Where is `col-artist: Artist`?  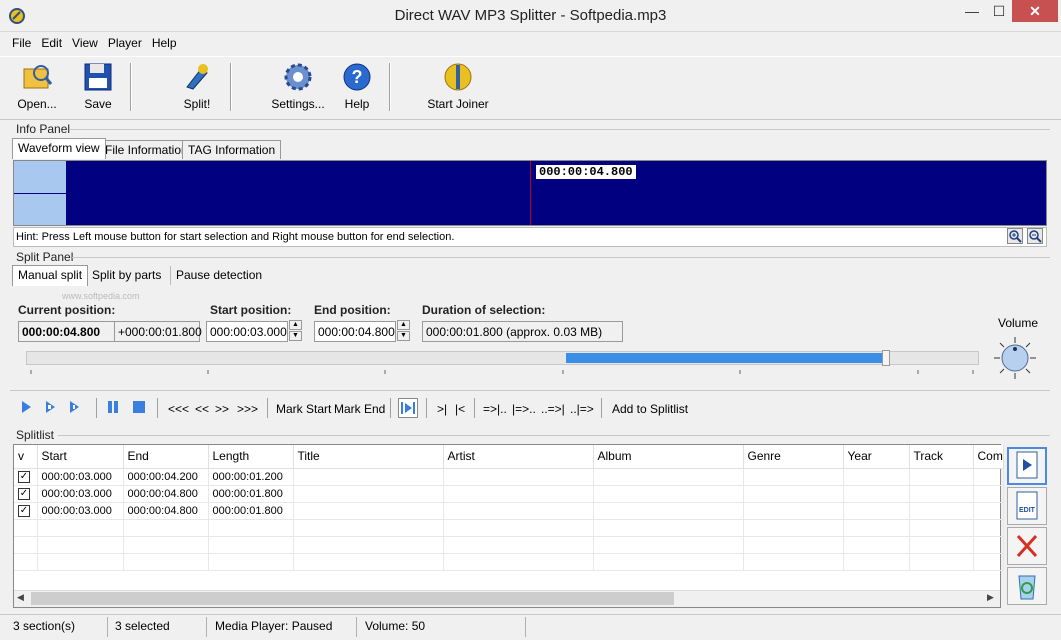
col-artist: Artist is located at coordinates (518, 457).